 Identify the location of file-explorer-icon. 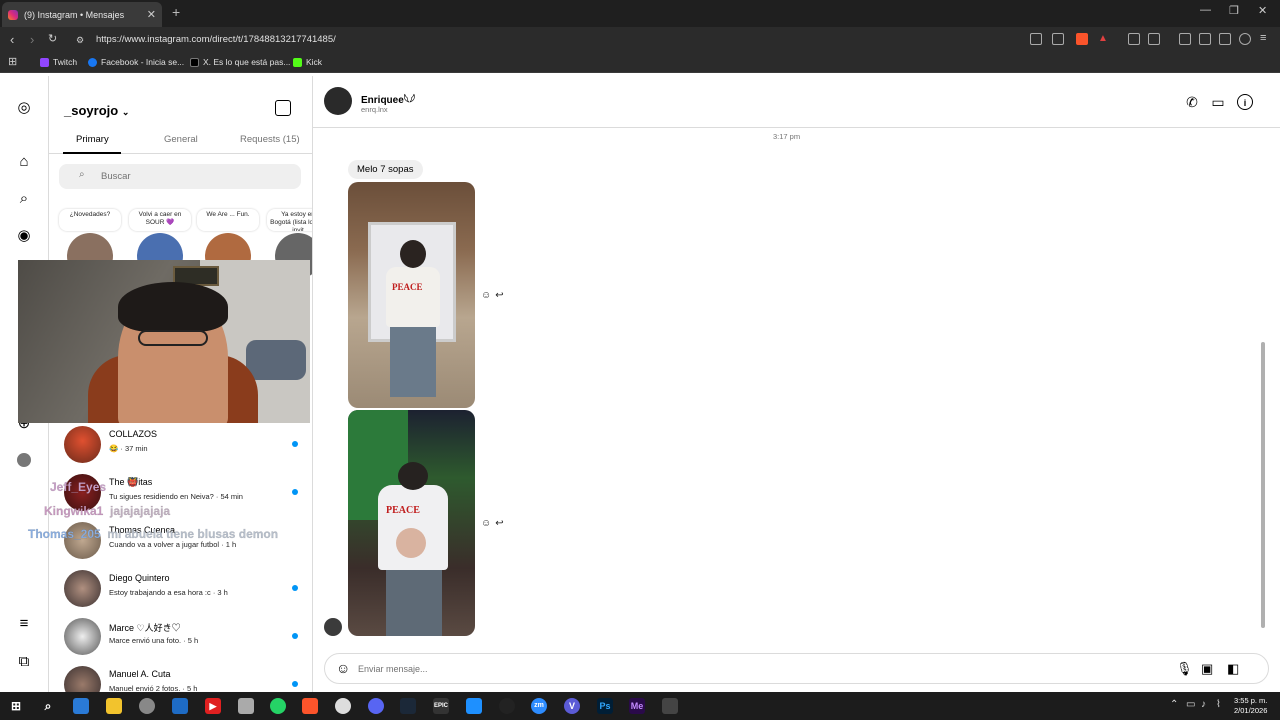
(114, 706).